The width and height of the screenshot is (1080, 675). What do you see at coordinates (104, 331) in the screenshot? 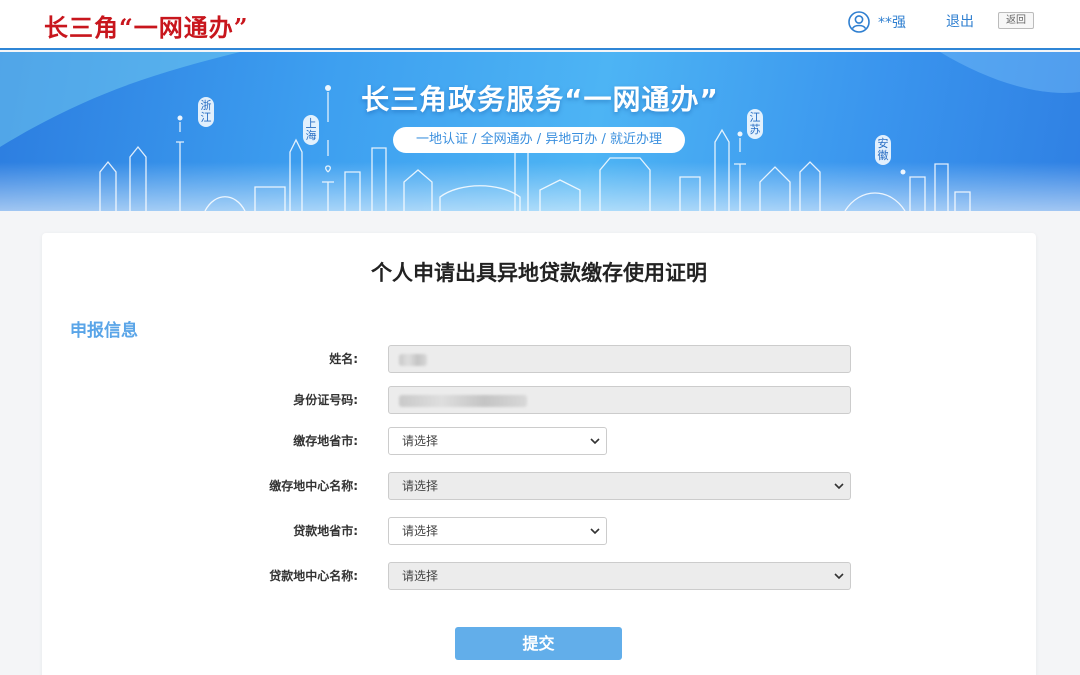
I see `section-title: 申报信息` at bounding box center [104, 331].